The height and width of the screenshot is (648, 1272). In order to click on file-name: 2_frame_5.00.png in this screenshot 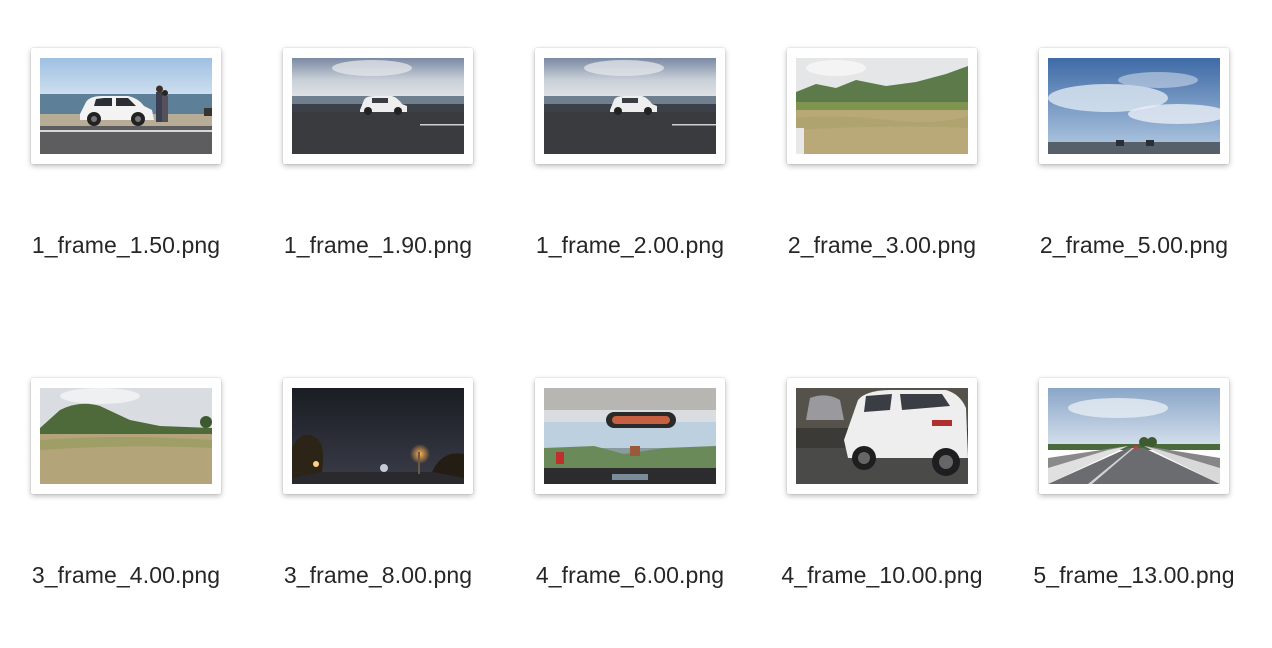, I will do `click(1134, 245)`.